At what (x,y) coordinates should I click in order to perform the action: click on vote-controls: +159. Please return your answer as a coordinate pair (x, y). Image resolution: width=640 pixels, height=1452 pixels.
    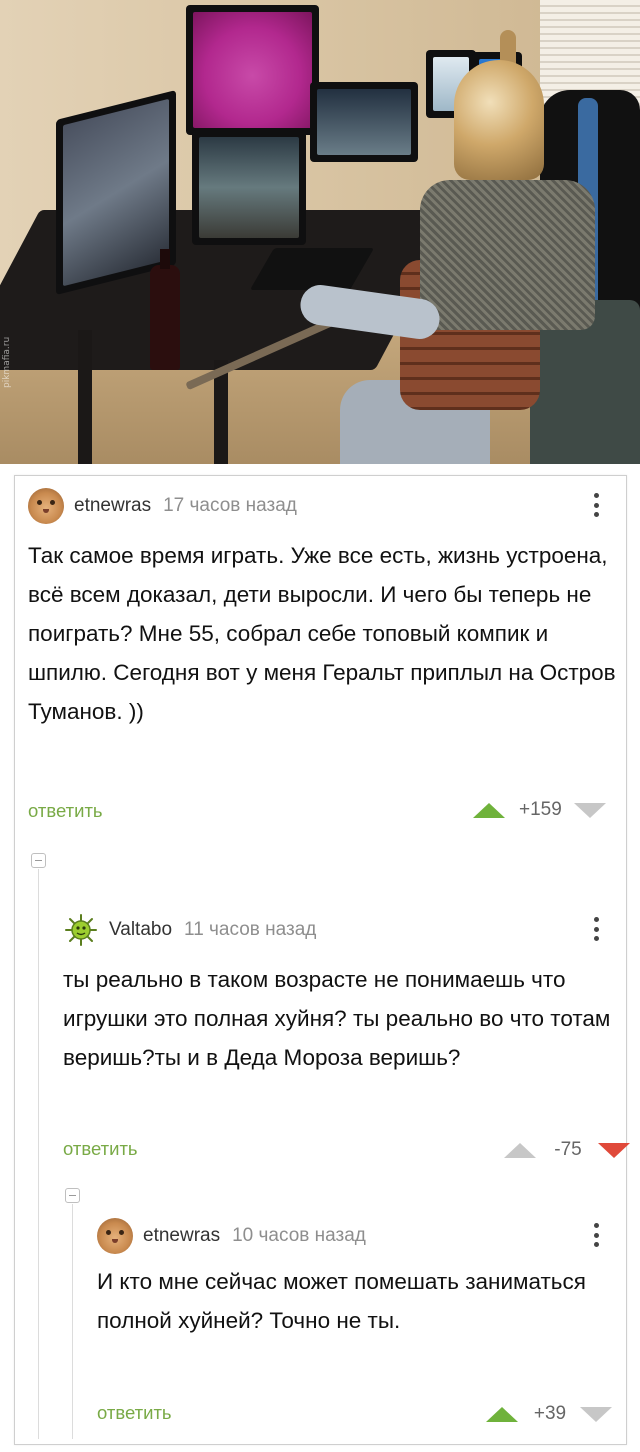
    Looking at the image, I should click on (539, 810).